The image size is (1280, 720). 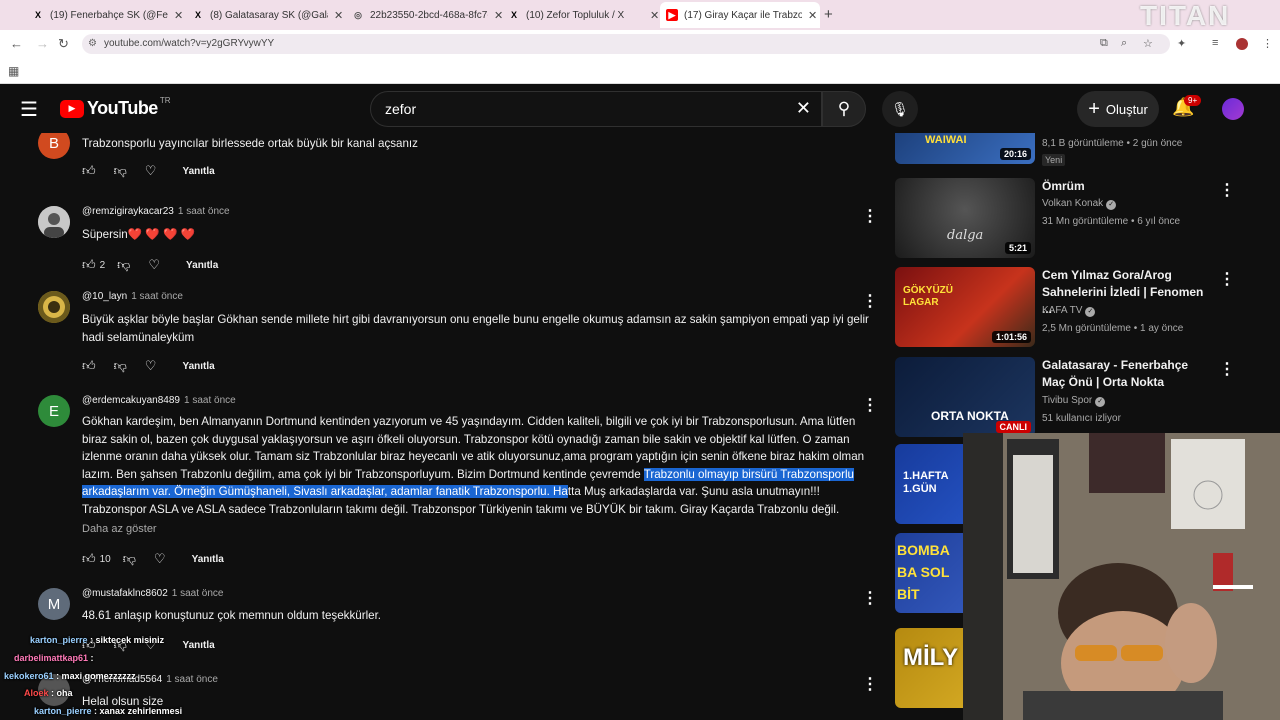 I want to click on profile-photo-icon, so click(x=54, y=222).